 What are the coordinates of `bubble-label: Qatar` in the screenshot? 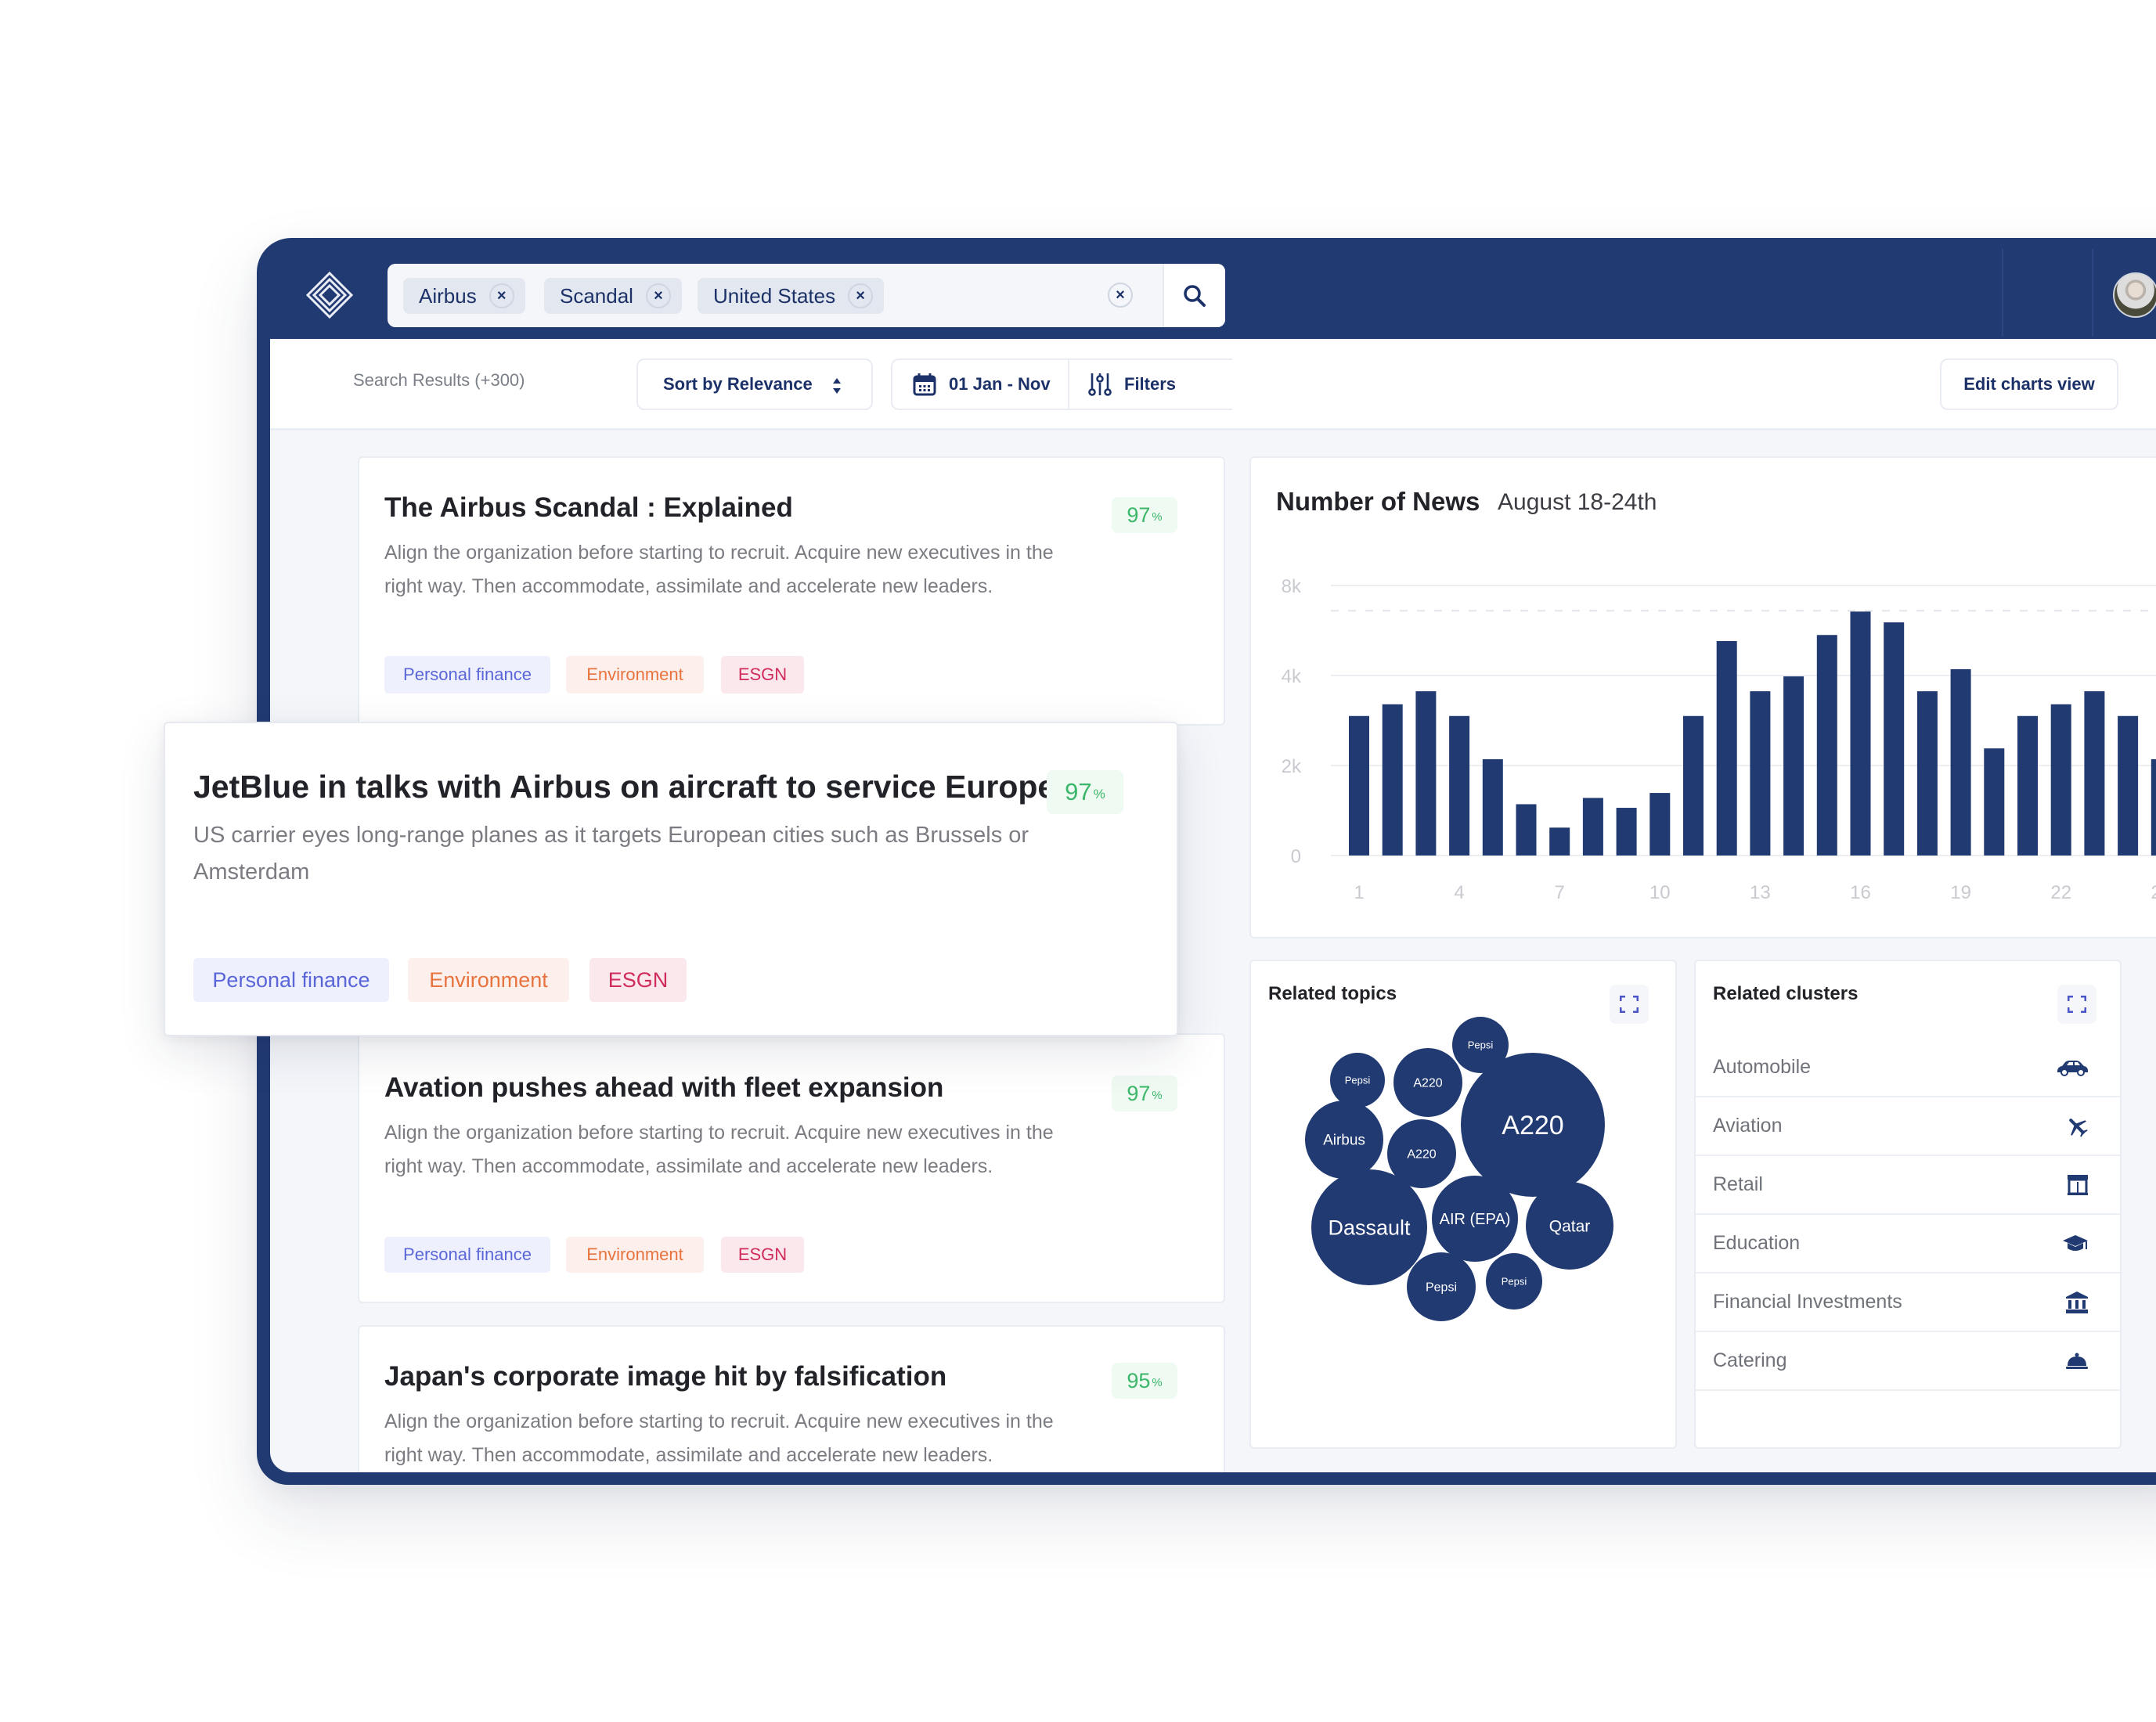 It's located at (1570, 1226).